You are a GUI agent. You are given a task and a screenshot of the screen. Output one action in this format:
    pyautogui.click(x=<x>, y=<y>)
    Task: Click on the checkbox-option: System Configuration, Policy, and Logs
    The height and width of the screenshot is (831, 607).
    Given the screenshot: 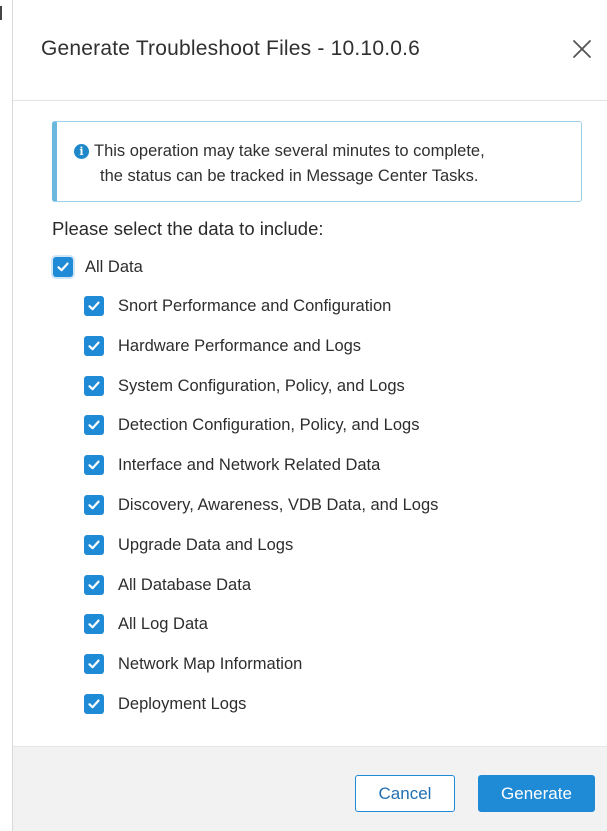 What is the action you would take?
    pyautogui.click(x=244, y=386)
    